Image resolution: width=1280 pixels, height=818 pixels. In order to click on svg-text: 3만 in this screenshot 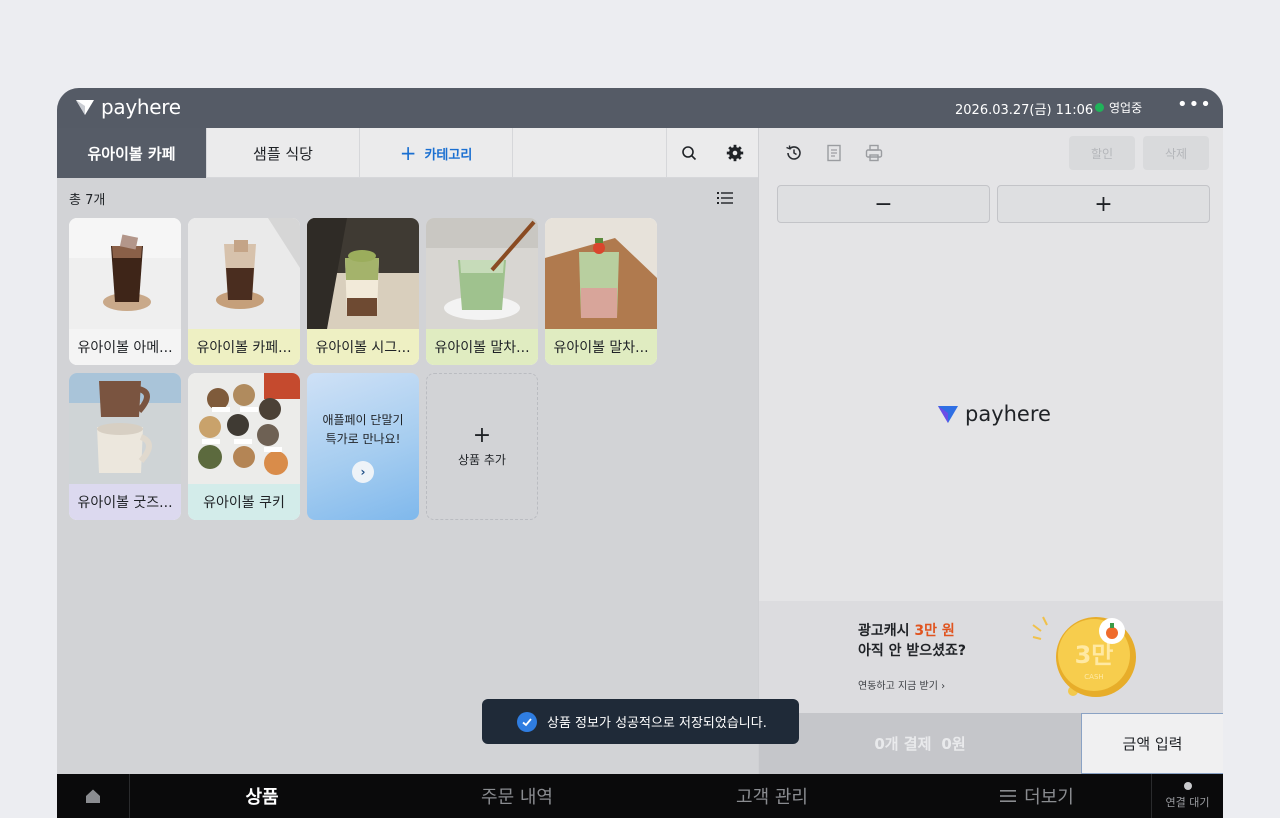, I will do `click(1094, 655)`.